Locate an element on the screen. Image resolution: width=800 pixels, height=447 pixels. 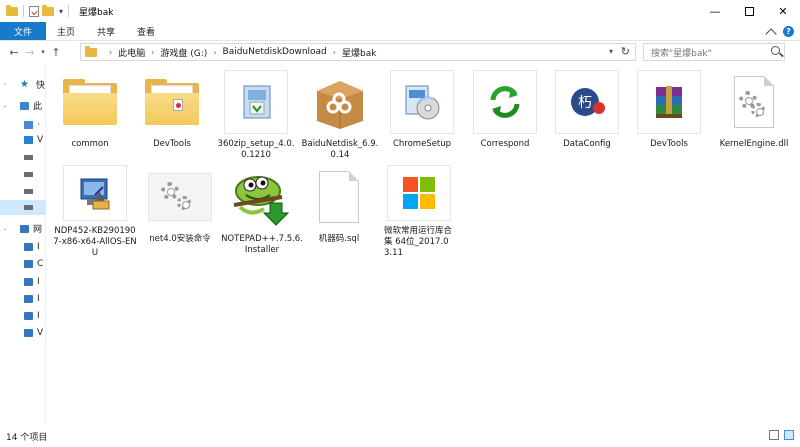
windows-logo-icon is located at coordinates (419, 193).